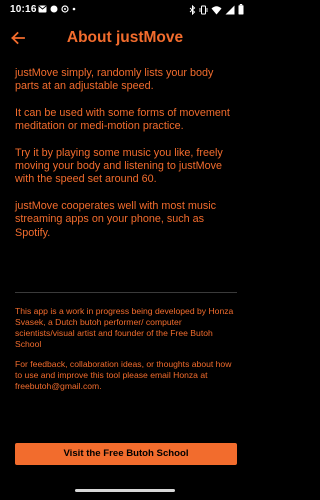  I want to click on section-divider, so click(126, 292).